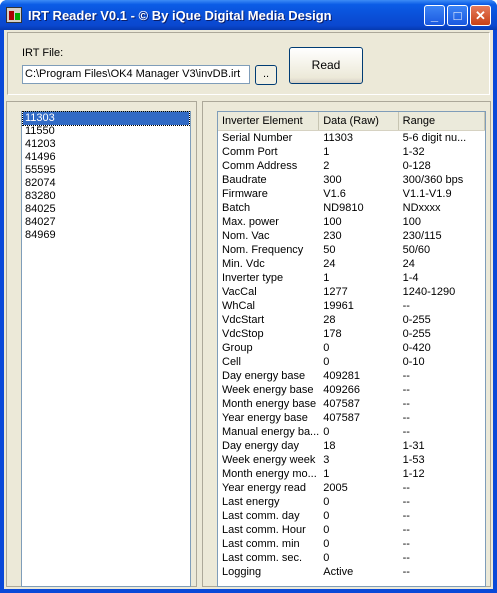  I want to click on table-row: VdcStop 178 0-255, so click(351, 334).